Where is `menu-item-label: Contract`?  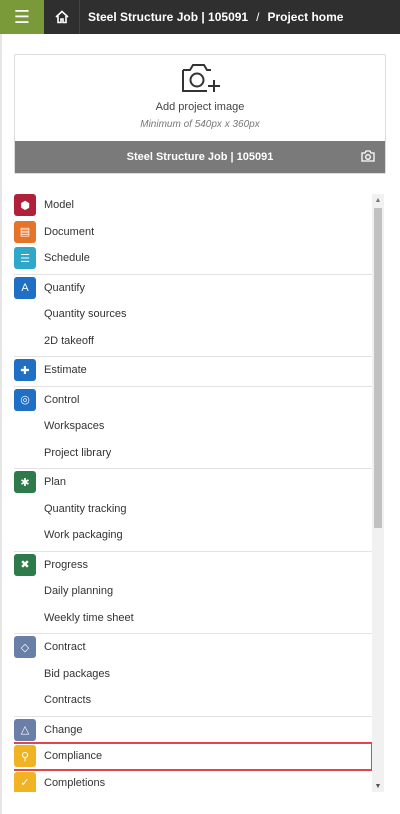 menu-item-label: Contract is located at coordinates (65, 647).